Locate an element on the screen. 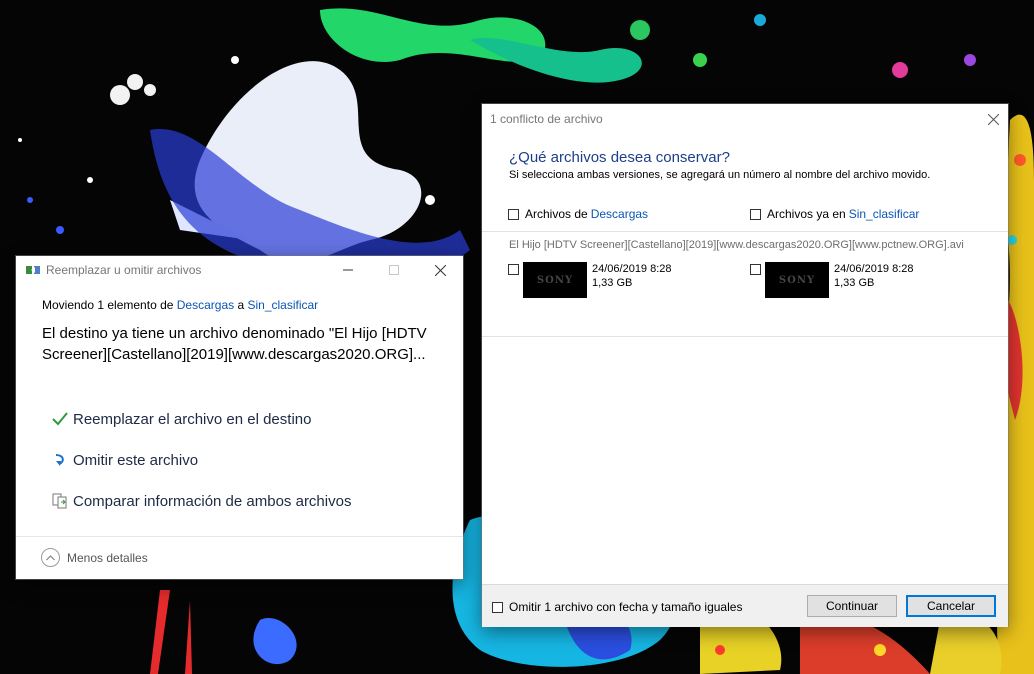  skip-arrow-icon is located at coordinates (60, 460).